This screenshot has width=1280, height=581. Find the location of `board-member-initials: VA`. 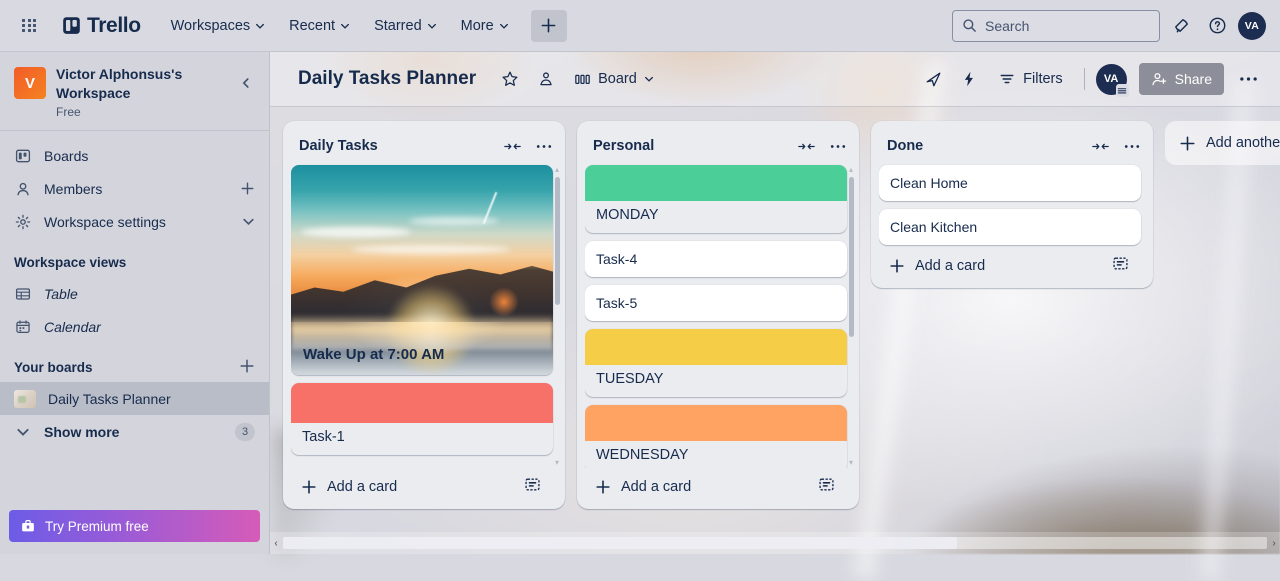

board-member-initials: VA is located at coordinates (1111, 79).